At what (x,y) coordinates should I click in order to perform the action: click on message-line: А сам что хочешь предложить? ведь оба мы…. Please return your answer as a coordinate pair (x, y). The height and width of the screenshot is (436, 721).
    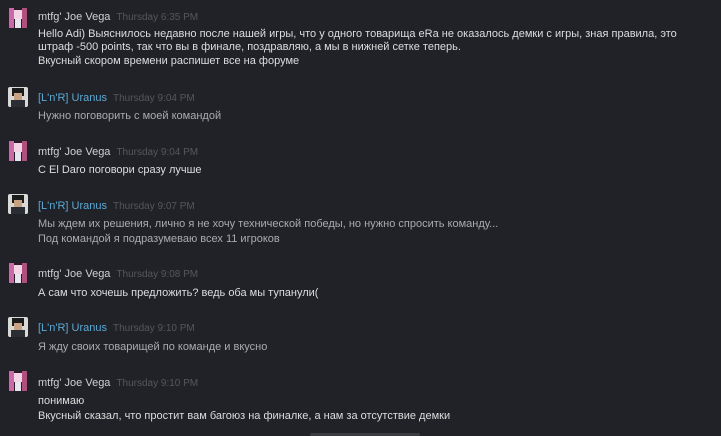
    Looking at the image, I should click on (178, 293).